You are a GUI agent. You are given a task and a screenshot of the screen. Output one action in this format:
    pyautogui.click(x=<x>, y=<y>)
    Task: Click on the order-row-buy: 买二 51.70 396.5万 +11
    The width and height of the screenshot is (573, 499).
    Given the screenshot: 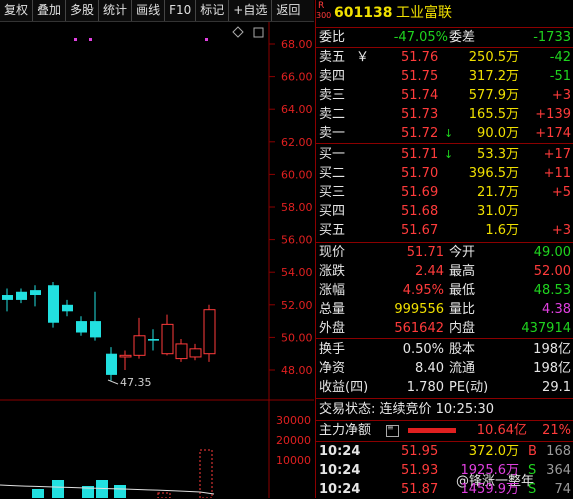 What is the action you would take?
    pyautogui.click(x=444, y=173)
    